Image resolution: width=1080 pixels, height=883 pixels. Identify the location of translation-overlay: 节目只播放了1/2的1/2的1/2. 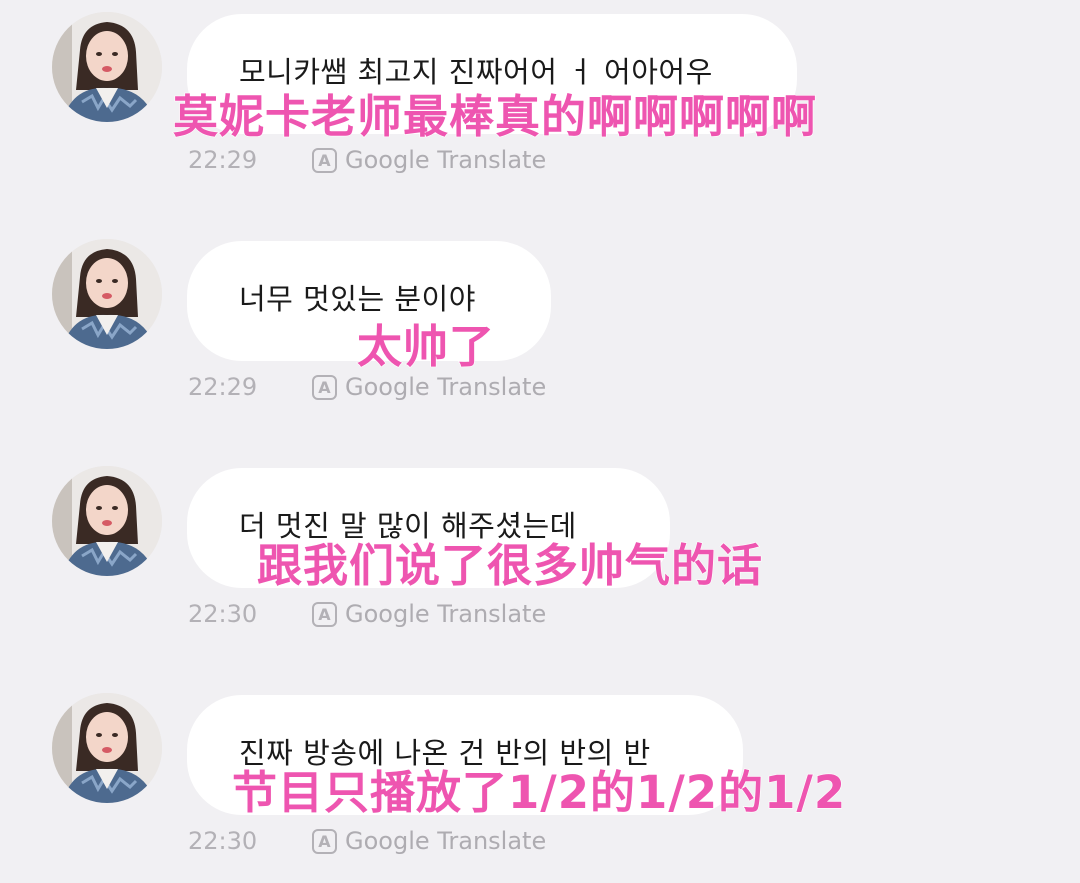
(539, 792).